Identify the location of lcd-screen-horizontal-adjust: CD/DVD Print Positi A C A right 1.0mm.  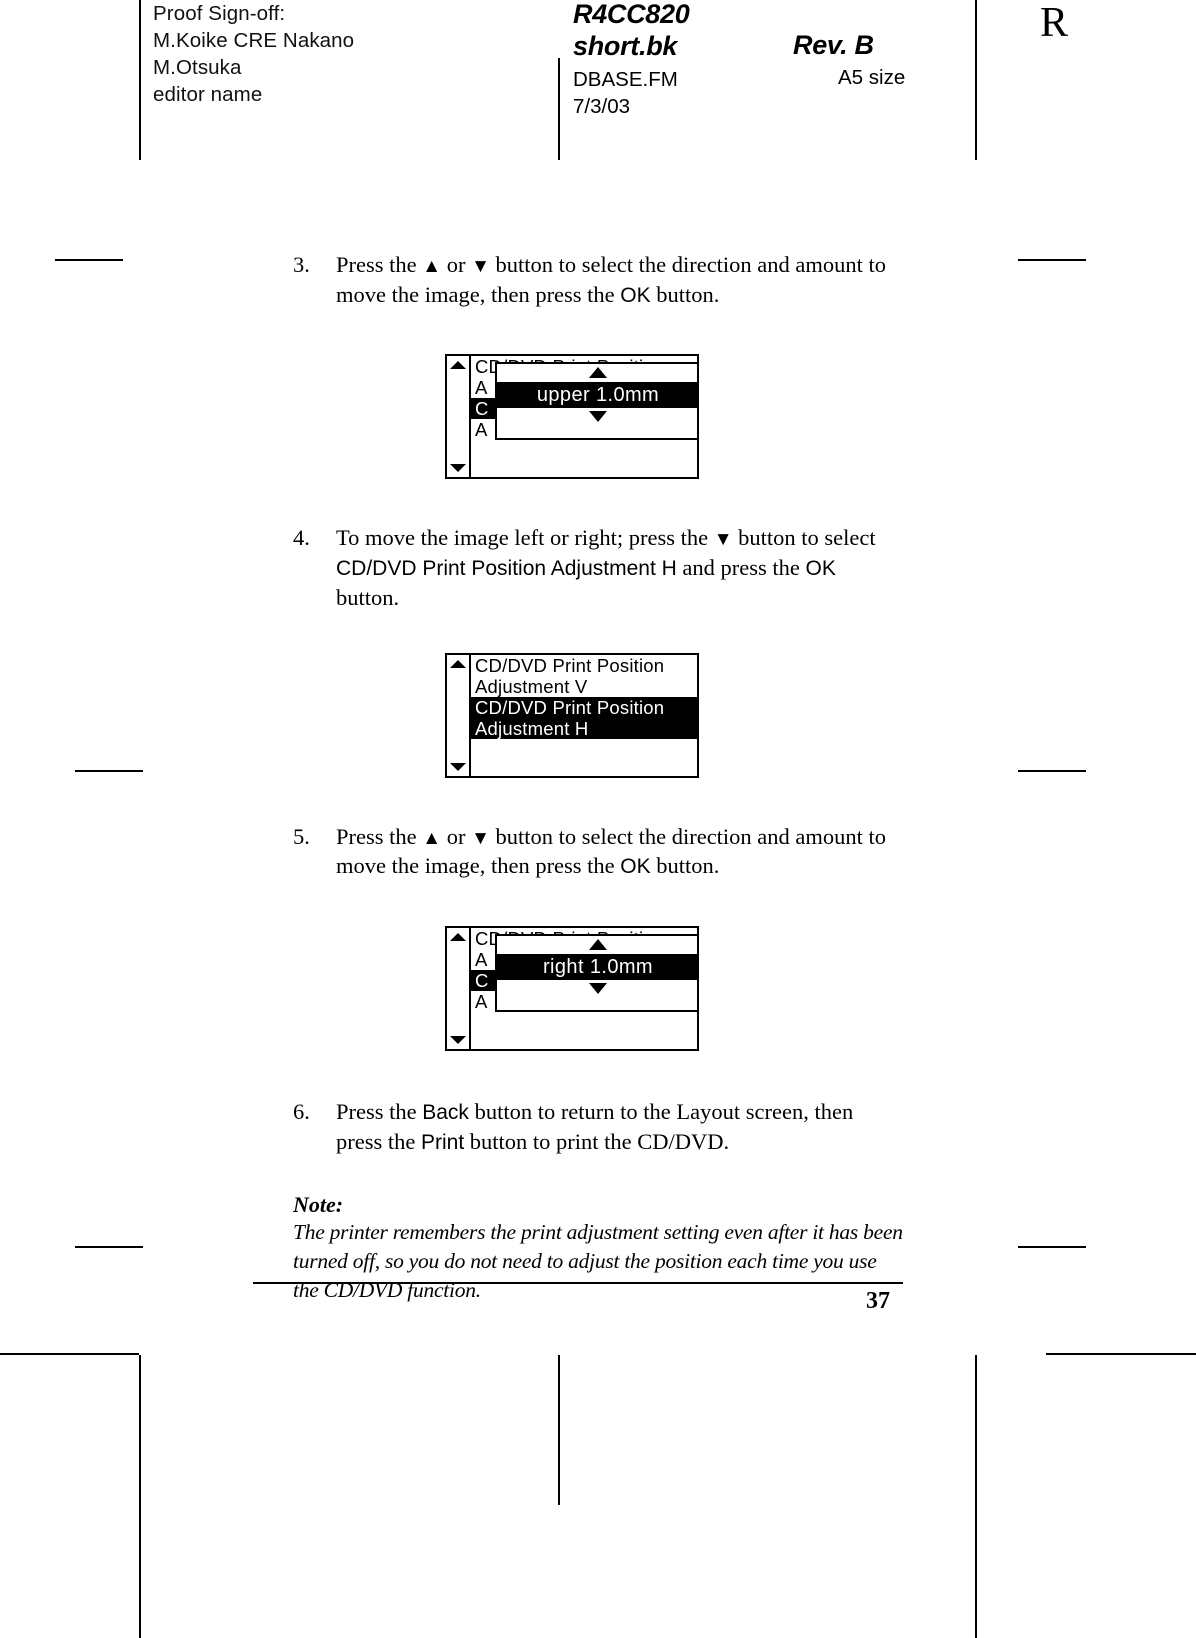
(572, 988).